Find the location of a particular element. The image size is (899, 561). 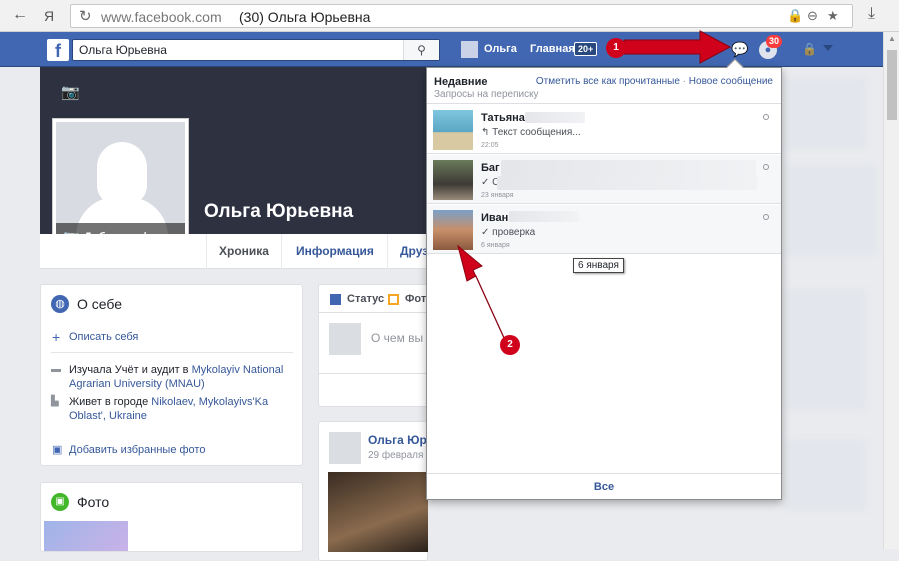

annotation-marker-2: 2 is located at coordinates (510, 345).